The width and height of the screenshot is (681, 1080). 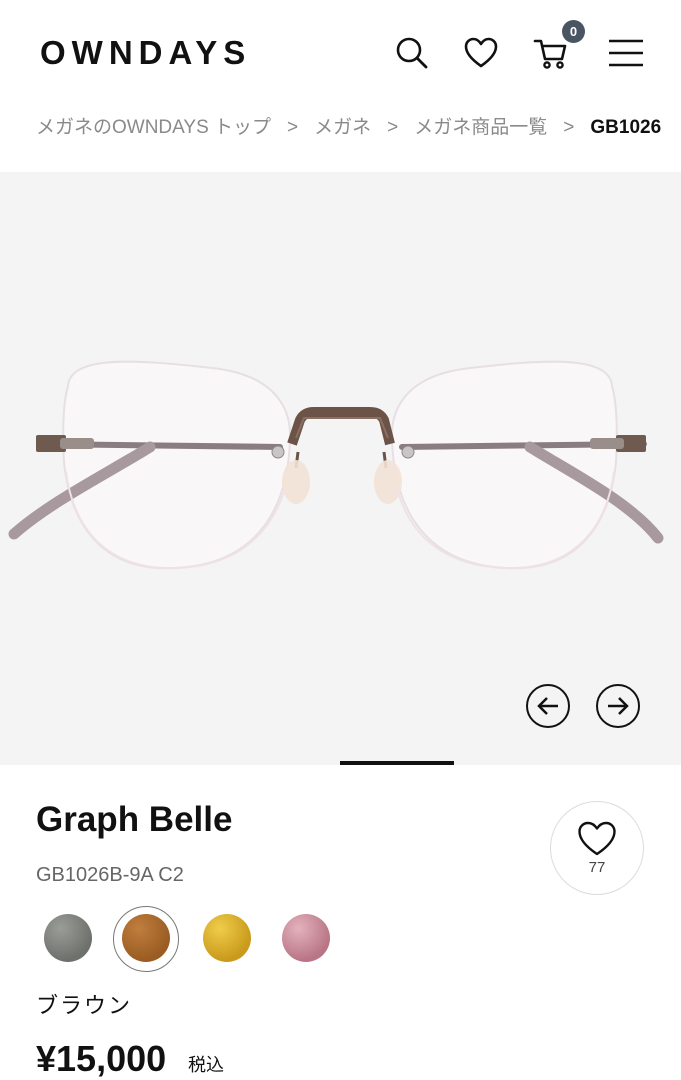 I want to click on favorite-button: 77, so click(x=597, y=848).